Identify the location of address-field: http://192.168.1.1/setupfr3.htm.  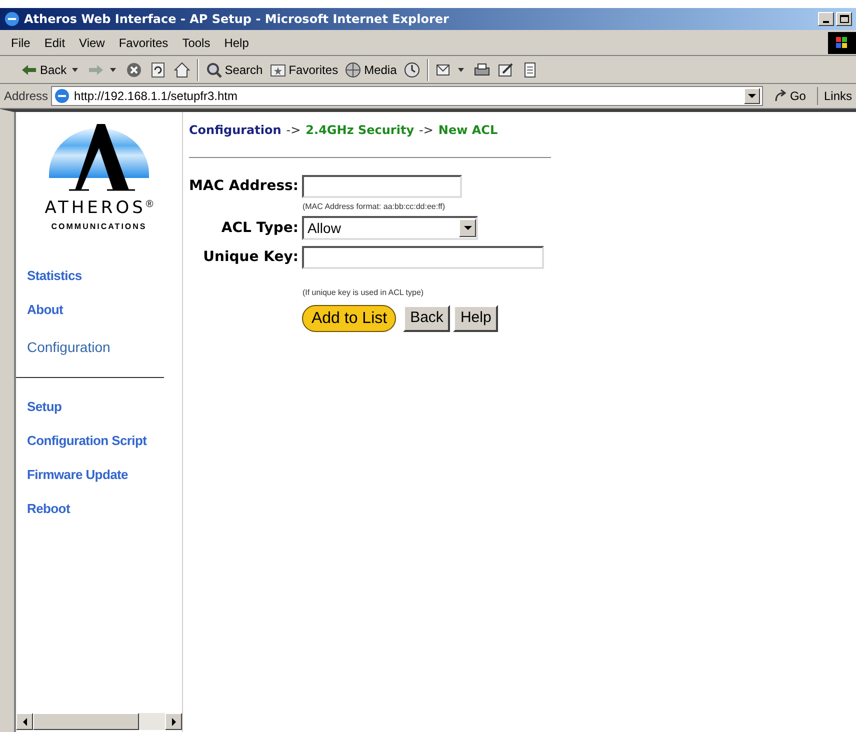
(407, 96).